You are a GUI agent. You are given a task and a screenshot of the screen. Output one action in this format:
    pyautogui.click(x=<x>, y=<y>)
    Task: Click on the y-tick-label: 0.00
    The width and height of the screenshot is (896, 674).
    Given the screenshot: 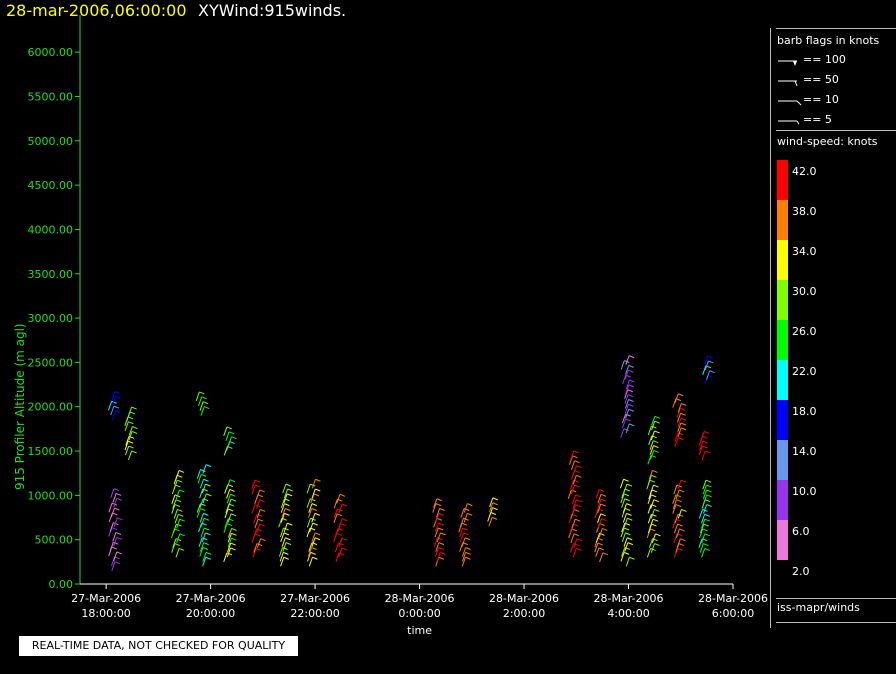 What is the action you would take?
    pyautogui.click(x=61, y=584)
    